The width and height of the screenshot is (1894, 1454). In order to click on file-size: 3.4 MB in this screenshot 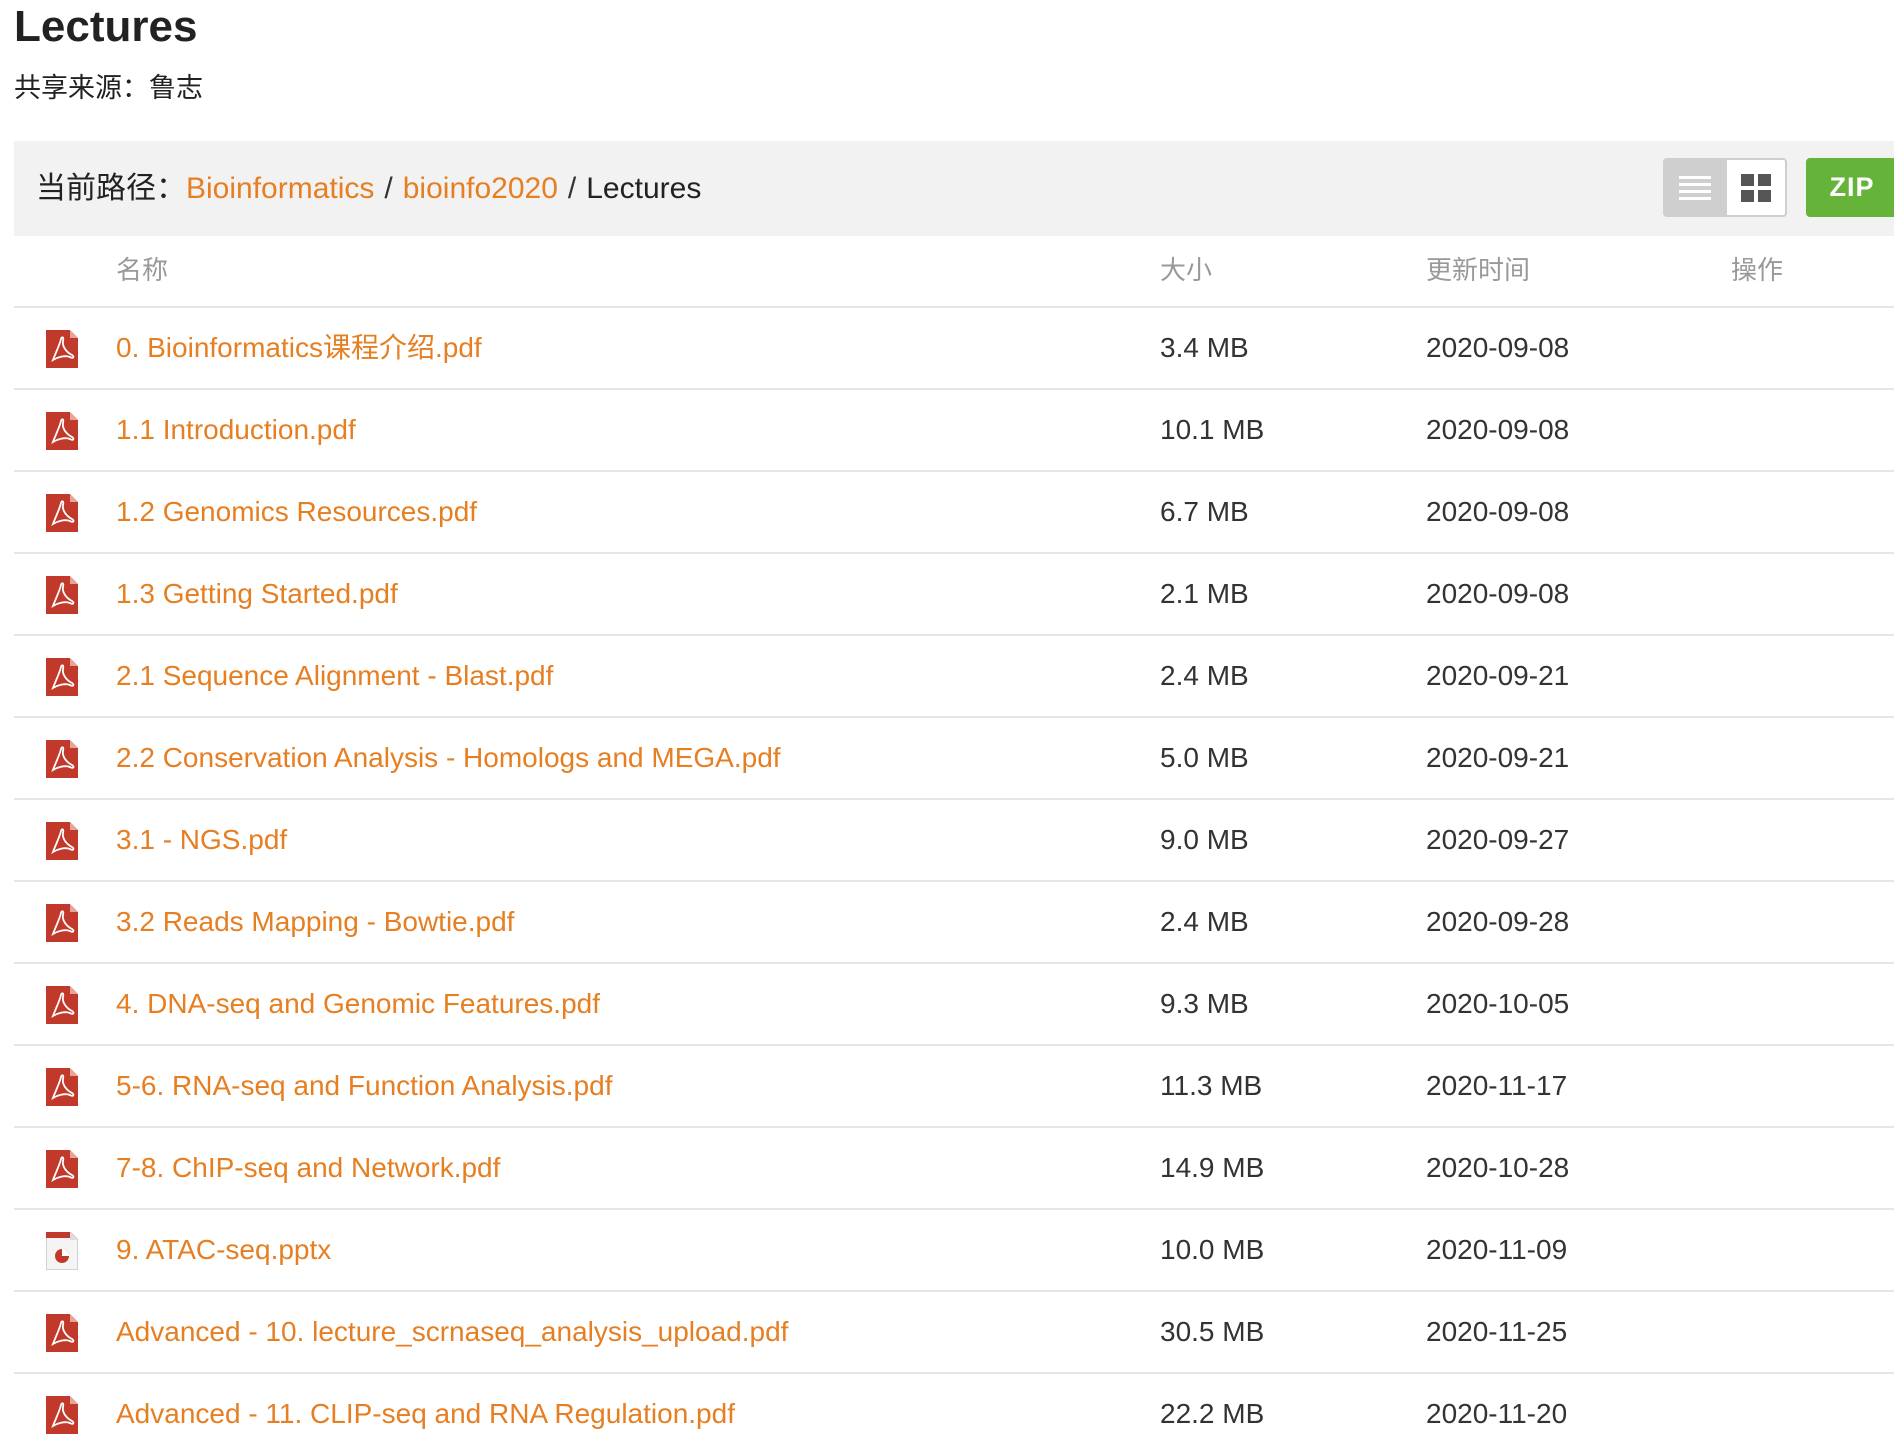, I will do `click(1204, 347)`.